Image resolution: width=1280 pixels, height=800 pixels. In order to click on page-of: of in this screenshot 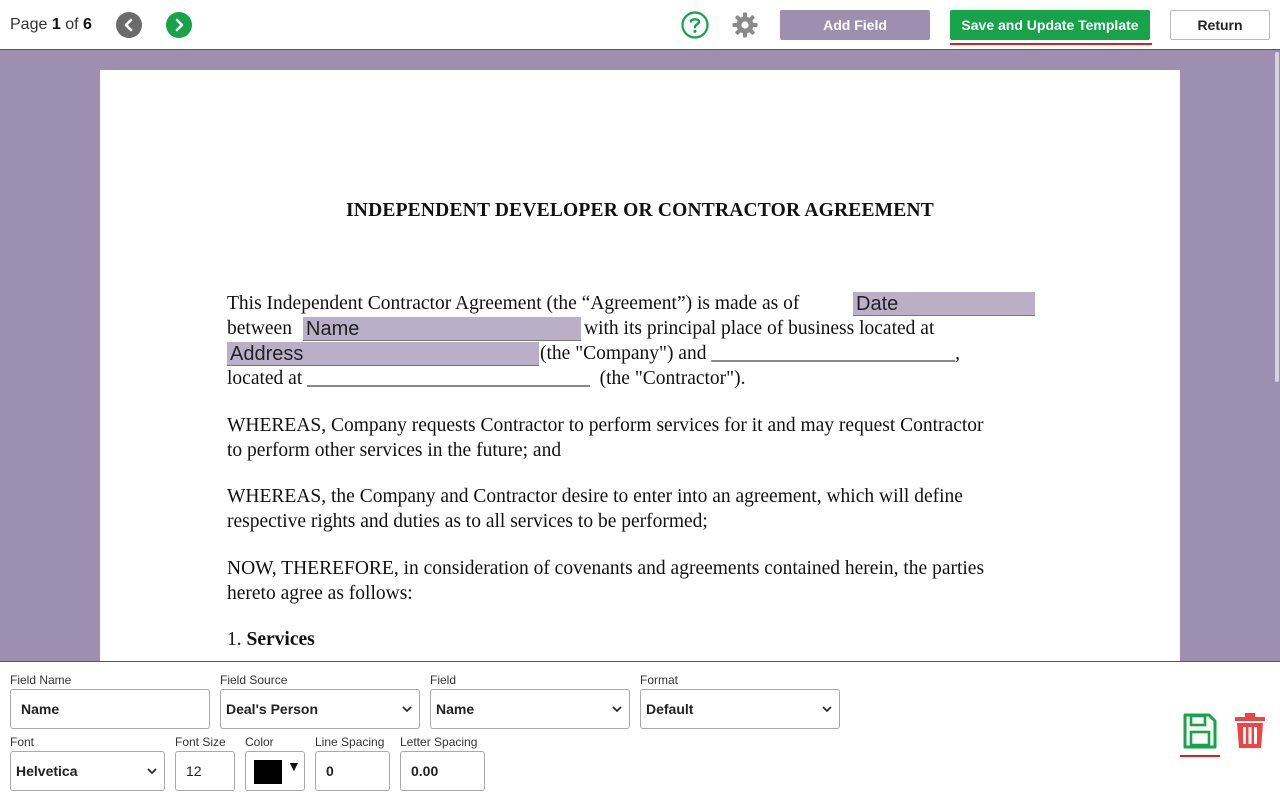, I will do `click(72, 24)`.